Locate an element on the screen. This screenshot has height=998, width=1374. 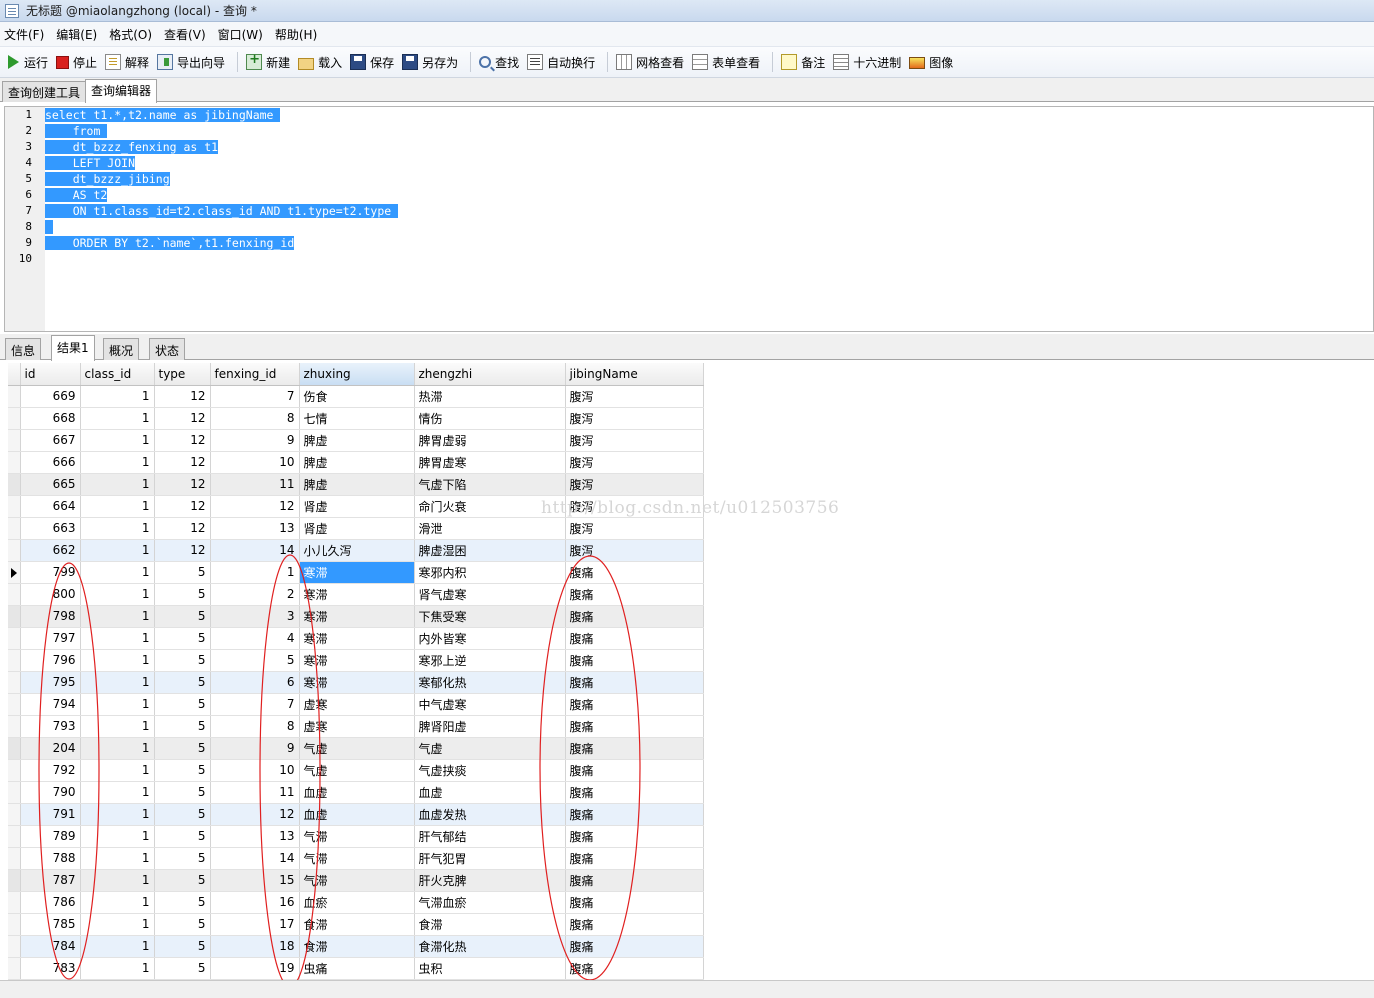
cell-zhengzhi: 气虚 is located at coordinates (490, 748).